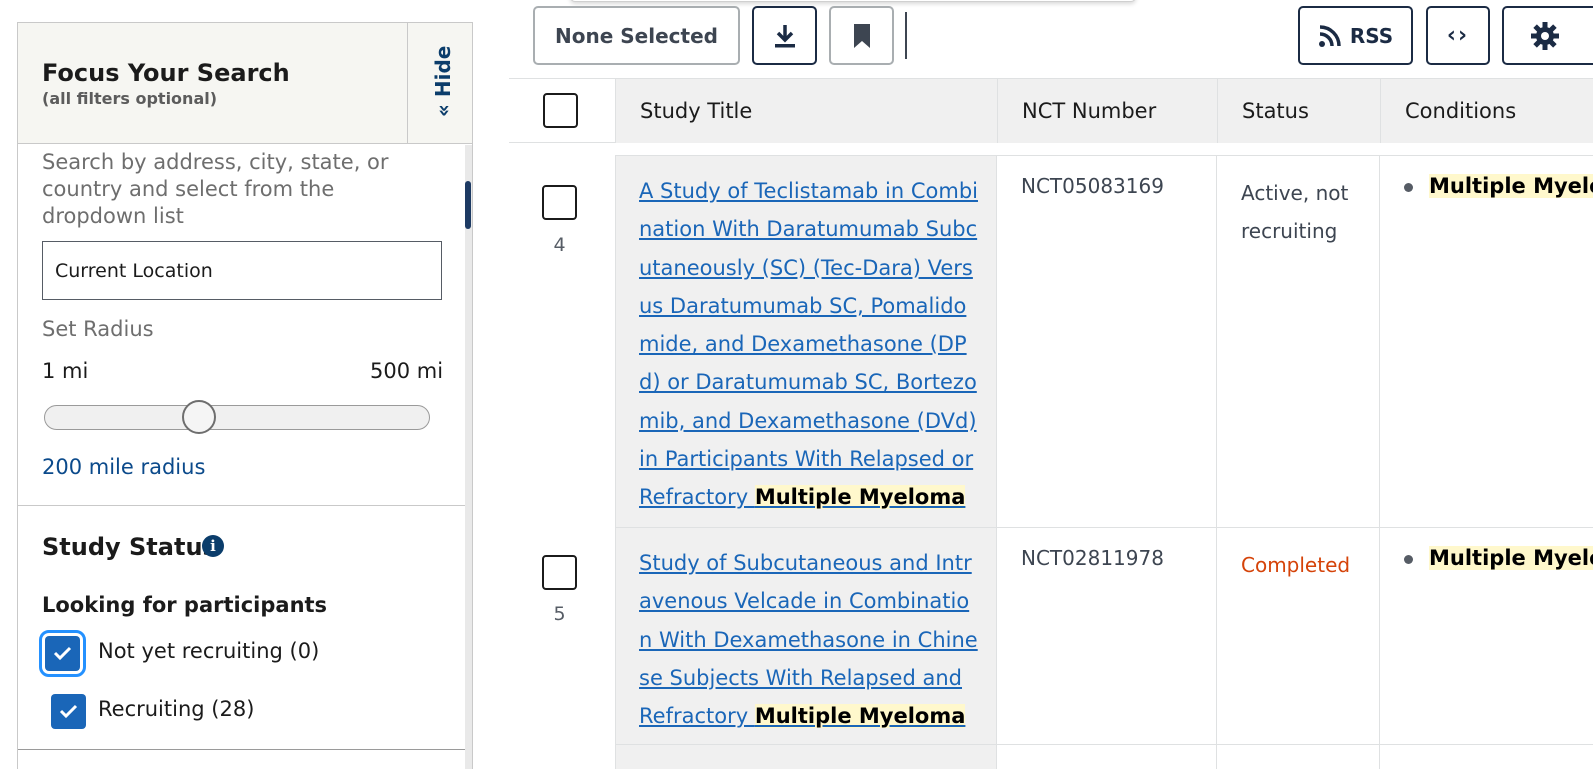  Describe the element at coordinates (1107, 648) in the screenshot. I see `nct-number-cell: NCT02811978` at that location.